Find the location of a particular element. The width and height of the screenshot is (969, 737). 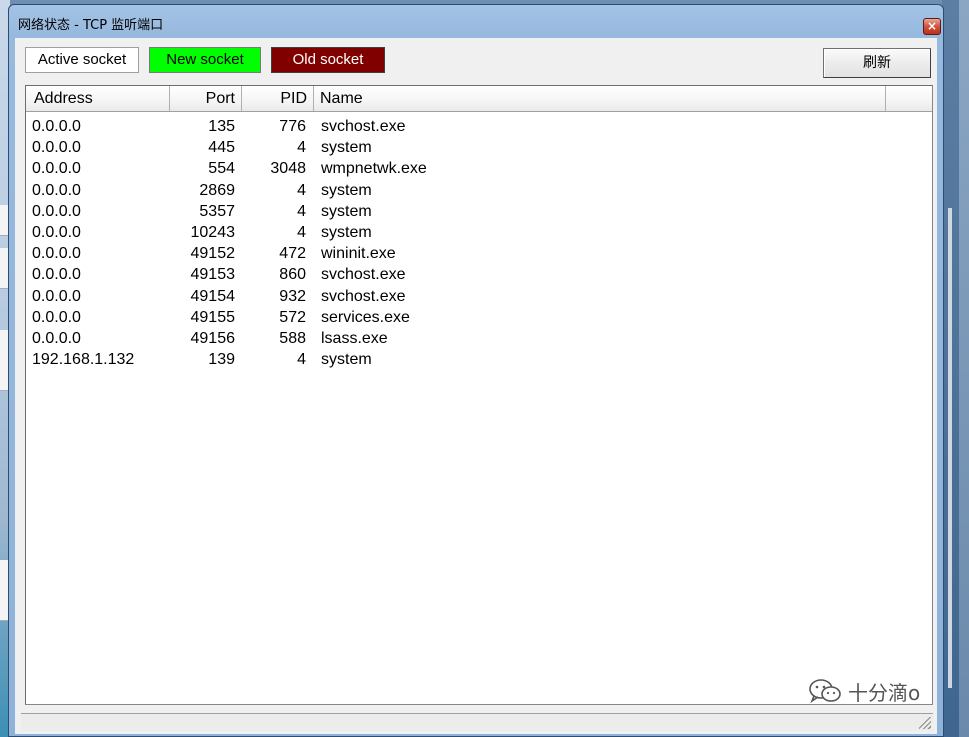

table-row: 0.0.0.0 49154 932 svchost.exe is located at coordinates (479, 296).